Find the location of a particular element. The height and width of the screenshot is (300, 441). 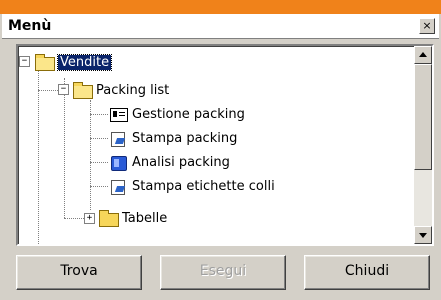

expand-toggle-vendite: − is located at coordinates (24, 61).